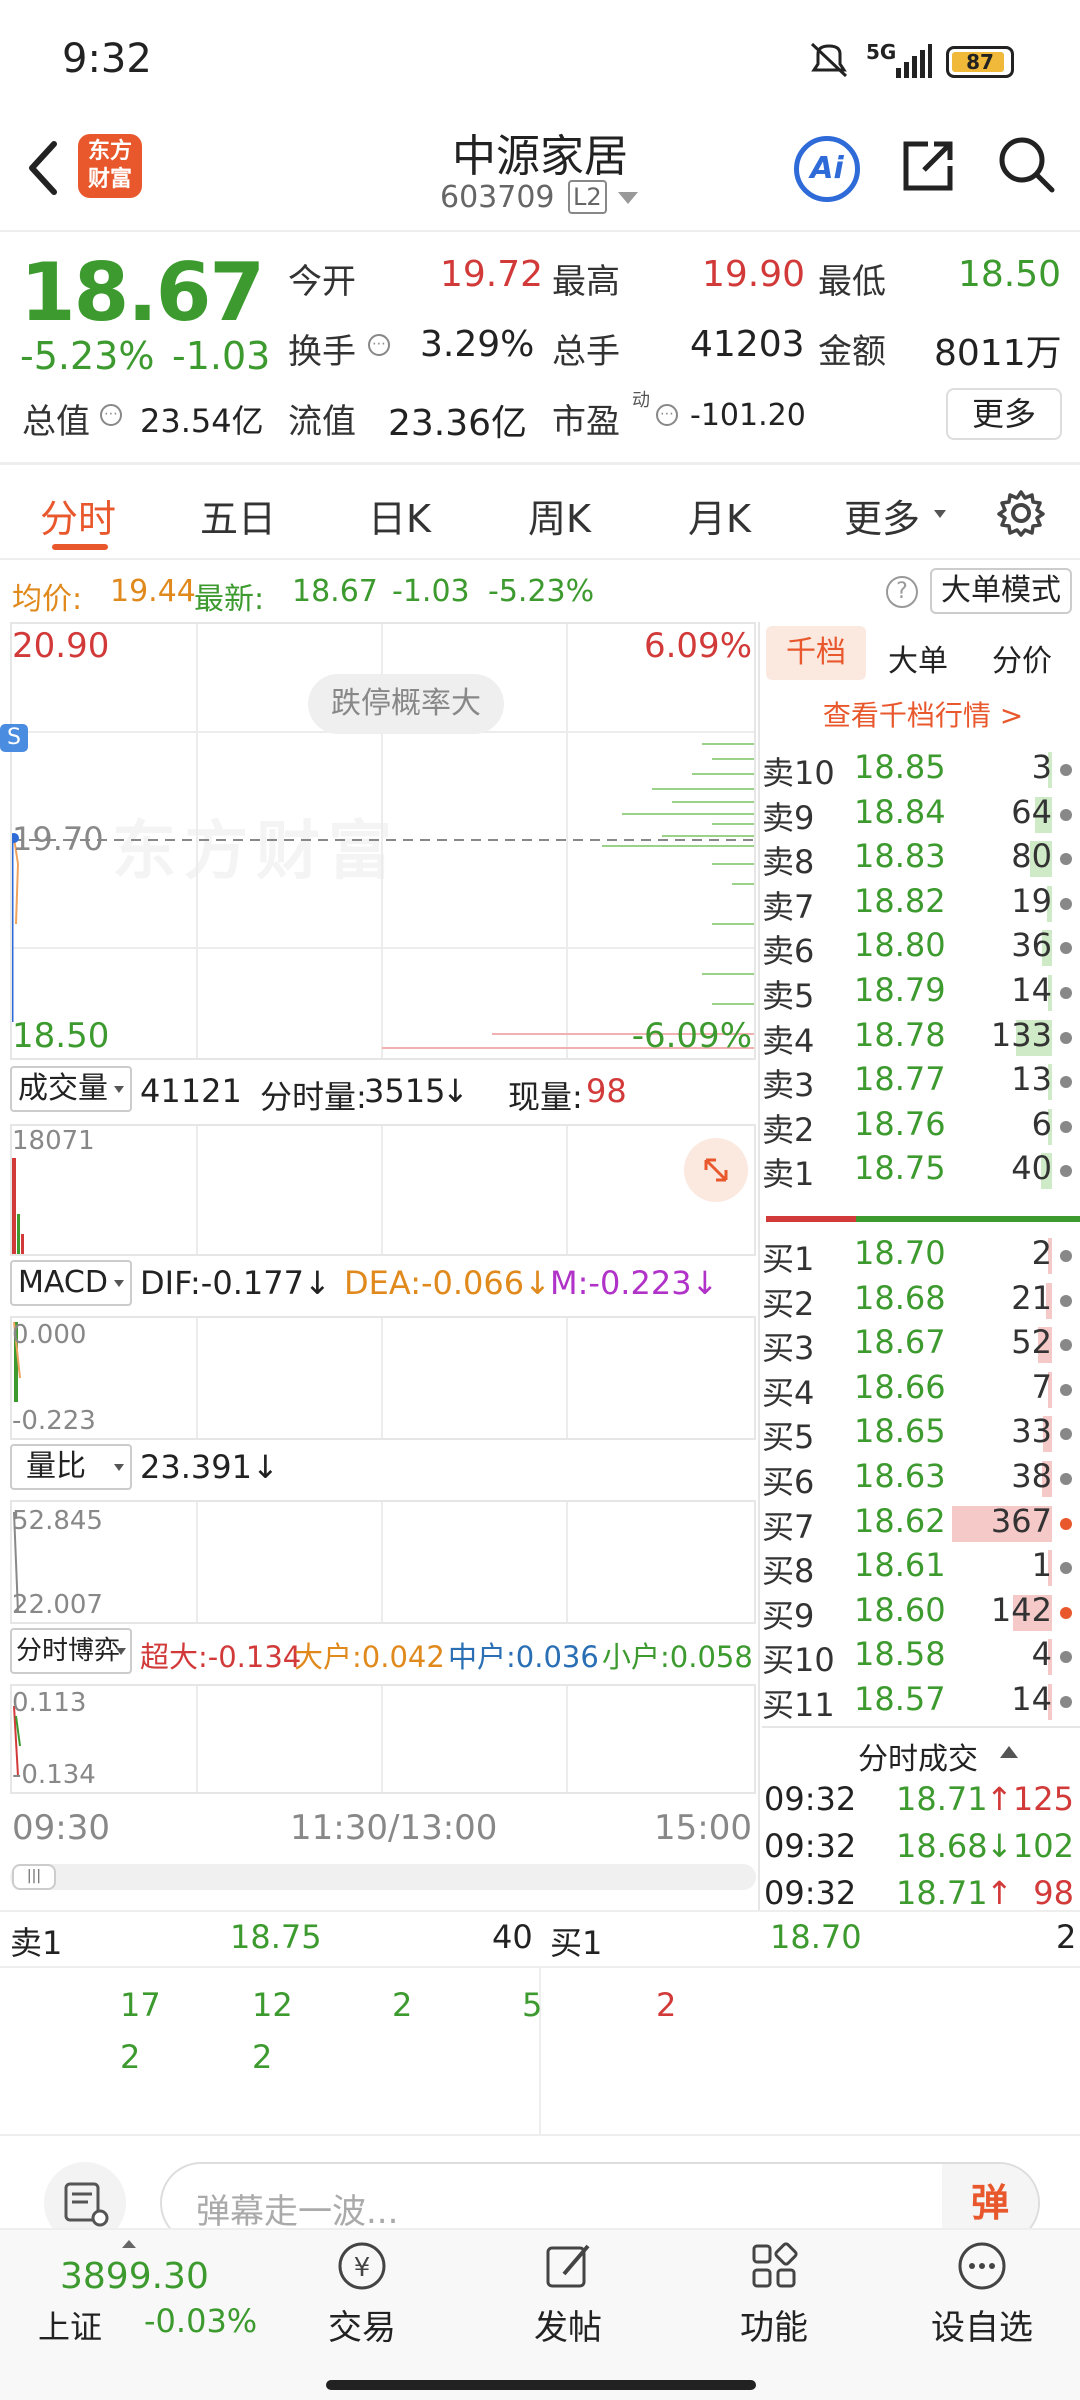 The image size is (1080, 2400). Describe the element at coordinates (272, 2005) in the screenshot. I see `queue-sell-cell: 12` at that location.